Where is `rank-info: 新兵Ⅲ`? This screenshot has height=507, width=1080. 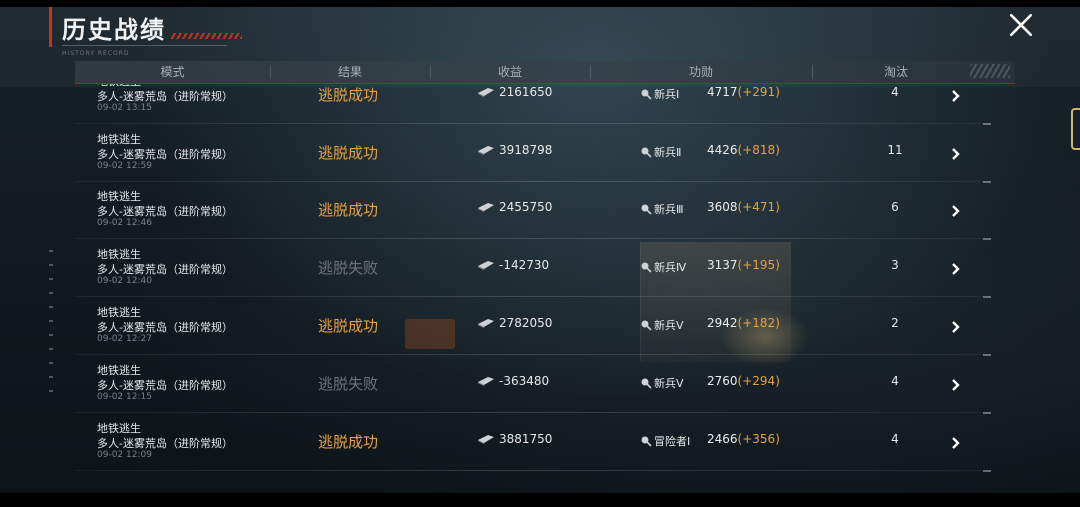 rank-info: 新兵Ⅲ is located at coordinates (662, 209).